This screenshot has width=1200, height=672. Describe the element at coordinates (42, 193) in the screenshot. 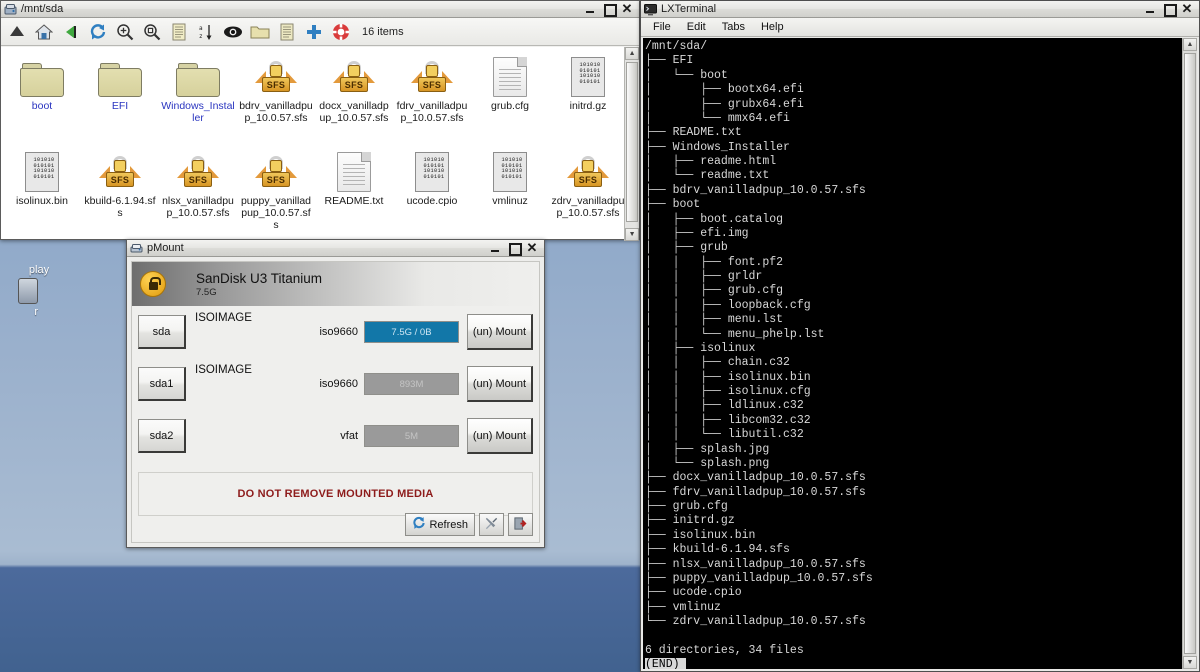

I see `file-item: 101010 010101 101010 010101 isolinux.bin` at that location.